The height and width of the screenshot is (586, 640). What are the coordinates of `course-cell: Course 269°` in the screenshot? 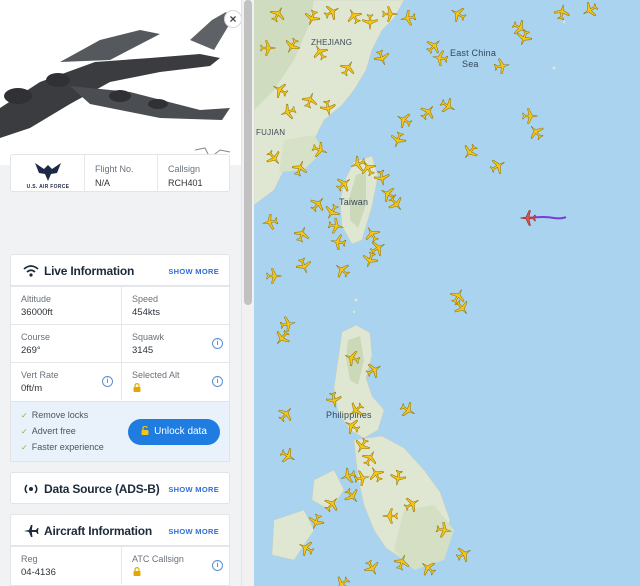 It's located at (66, 343).